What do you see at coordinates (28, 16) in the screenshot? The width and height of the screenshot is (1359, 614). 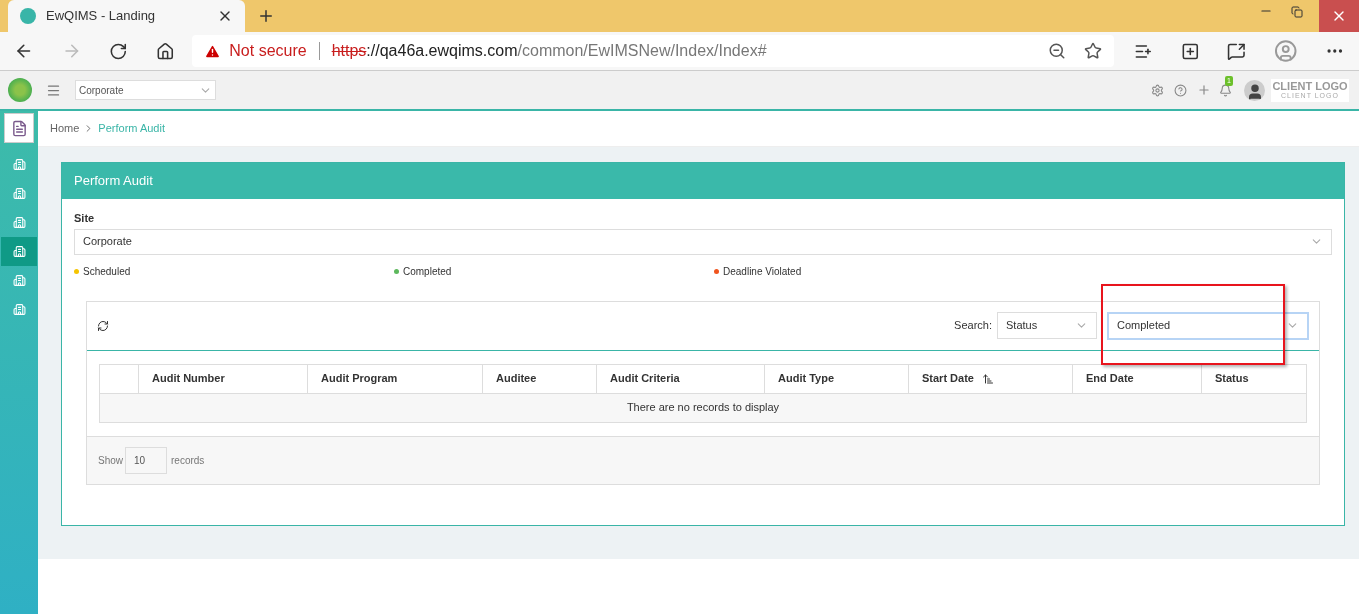 I see `app-favicon-icon` at bounding box center [28, 16].